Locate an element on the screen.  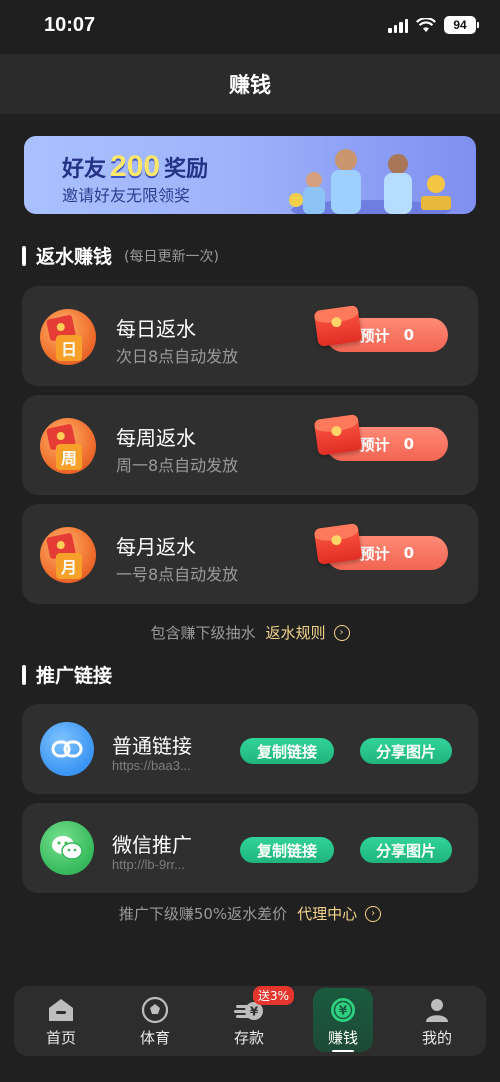
rebate-section-title: 返水赚钱 is located at coordinates (74, 257).